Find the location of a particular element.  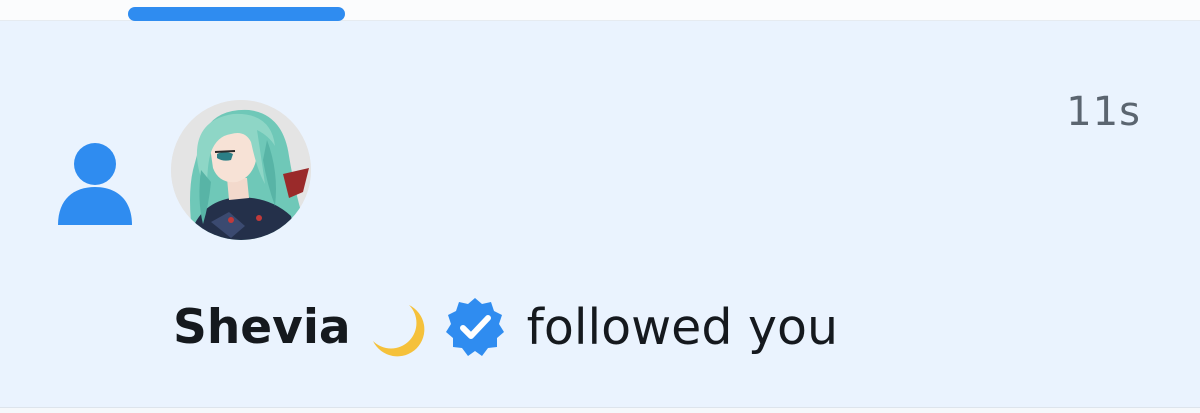

actor-name: Shevia is located at coordinates (262, 327).